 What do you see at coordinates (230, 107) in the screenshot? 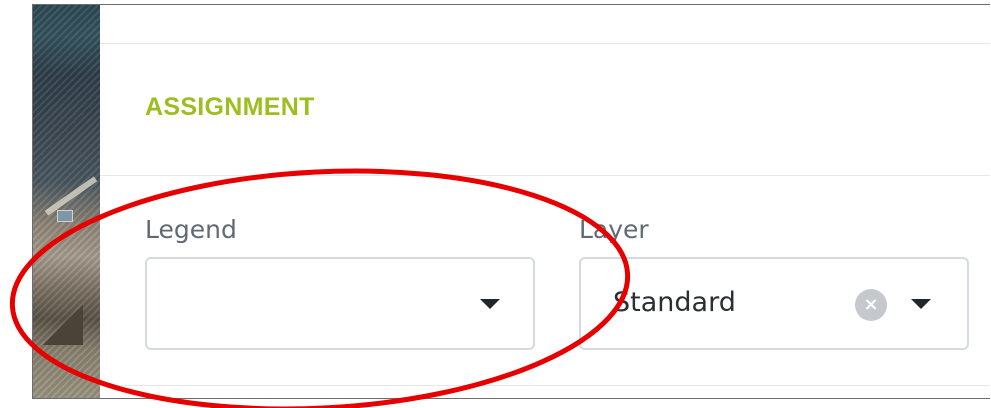
I see `section-title: ASSIGNMENT` at bounding box center [230, 107].